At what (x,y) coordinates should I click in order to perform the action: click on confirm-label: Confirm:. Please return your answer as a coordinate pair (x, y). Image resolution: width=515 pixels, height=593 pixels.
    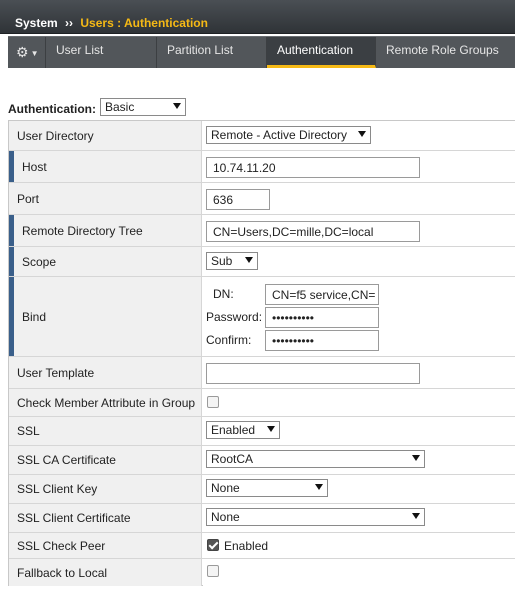
    Looking at the image, I should click on (229, 340).